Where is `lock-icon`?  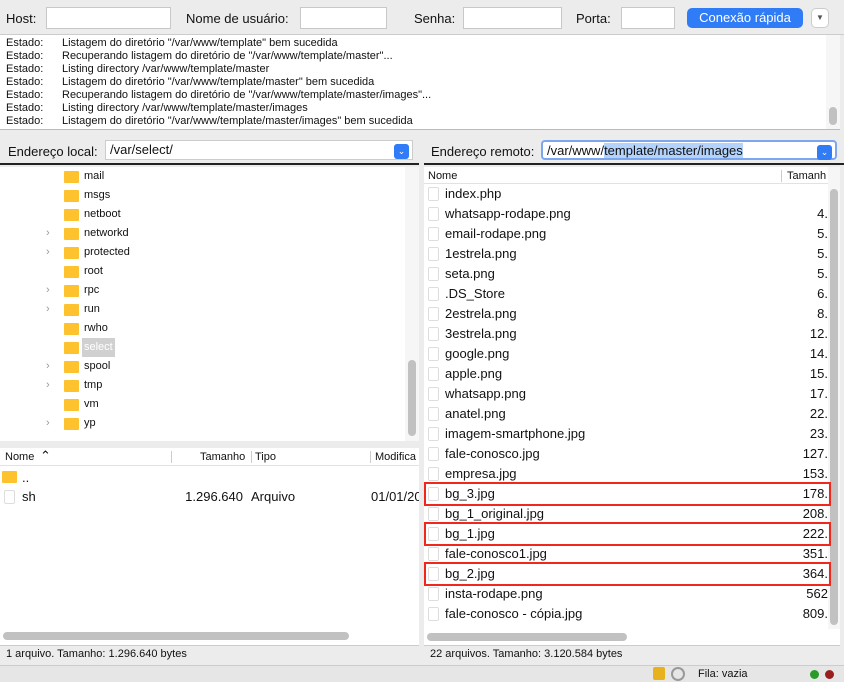 lock-icon is located at coordinates (659, 673).